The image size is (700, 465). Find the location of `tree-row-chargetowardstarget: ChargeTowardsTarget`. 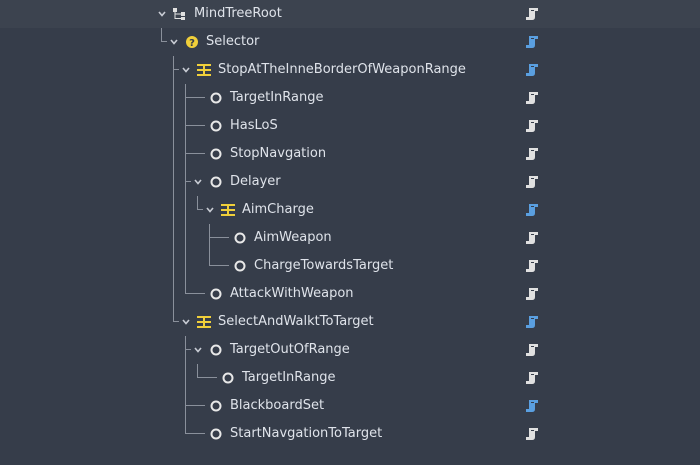

tree-row-chargetowardstarget: ChargeTowardsTarget is located at coordinates (350, 266).